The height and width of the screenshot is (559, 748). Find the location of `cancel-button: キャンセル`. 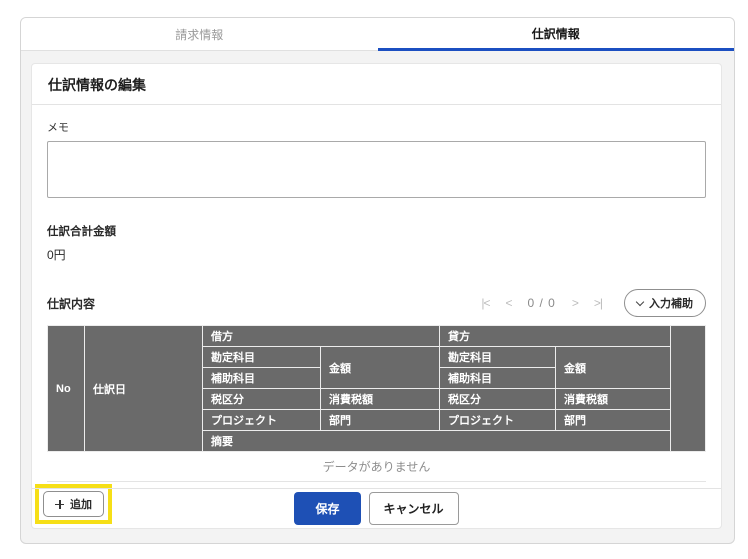

cancel-button: キャンセル is located at coordinates (413, 508).